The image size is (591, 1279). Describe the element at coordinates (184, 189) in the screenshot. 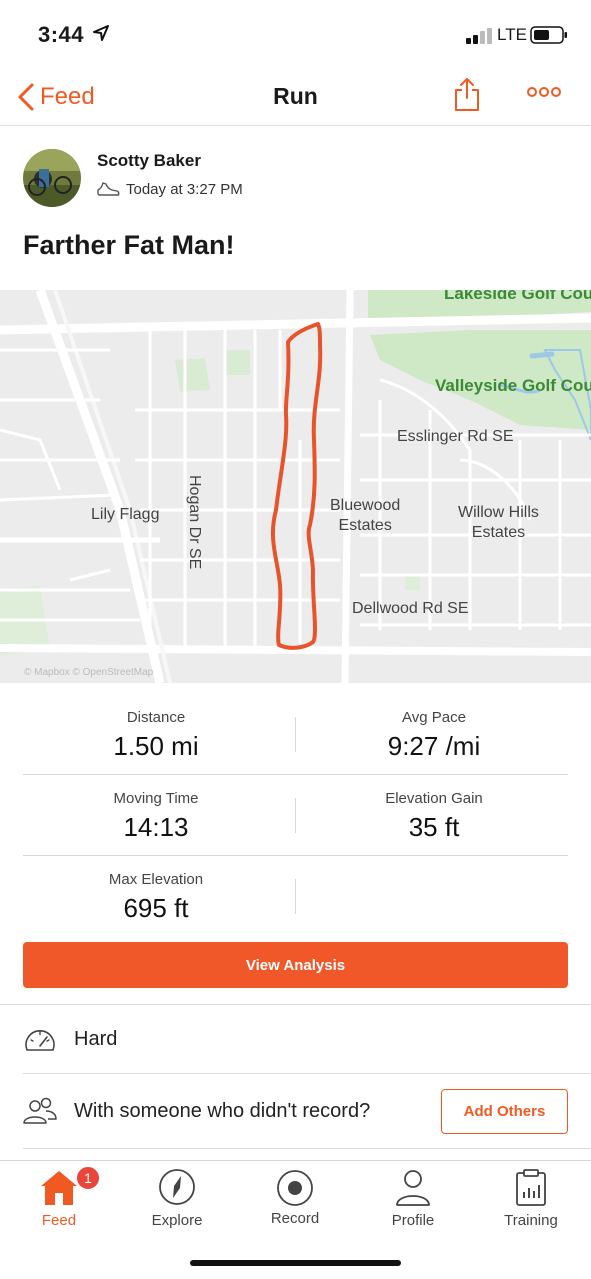

I see `post-timestamp: Today at 3:27 PM` at that location.